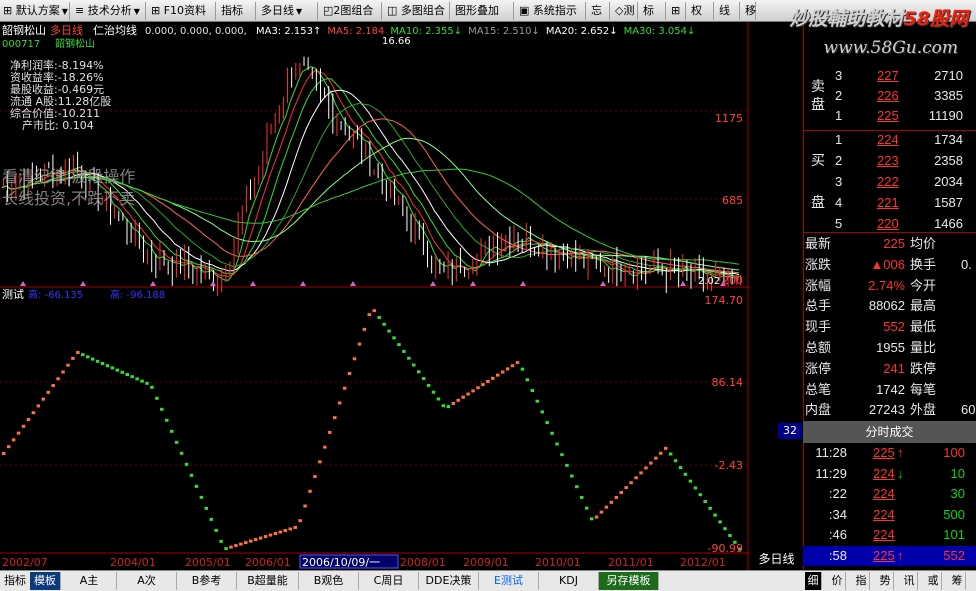  I want to click on quote-key: 现手, so click(818, 327).